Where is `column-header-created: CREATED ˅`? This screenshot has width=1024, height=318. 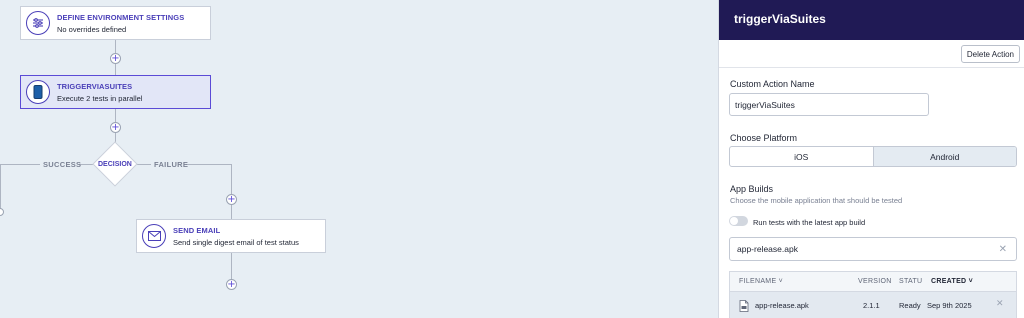
column-header-created: CREATED ˅ is located at coordinates (952, 281).